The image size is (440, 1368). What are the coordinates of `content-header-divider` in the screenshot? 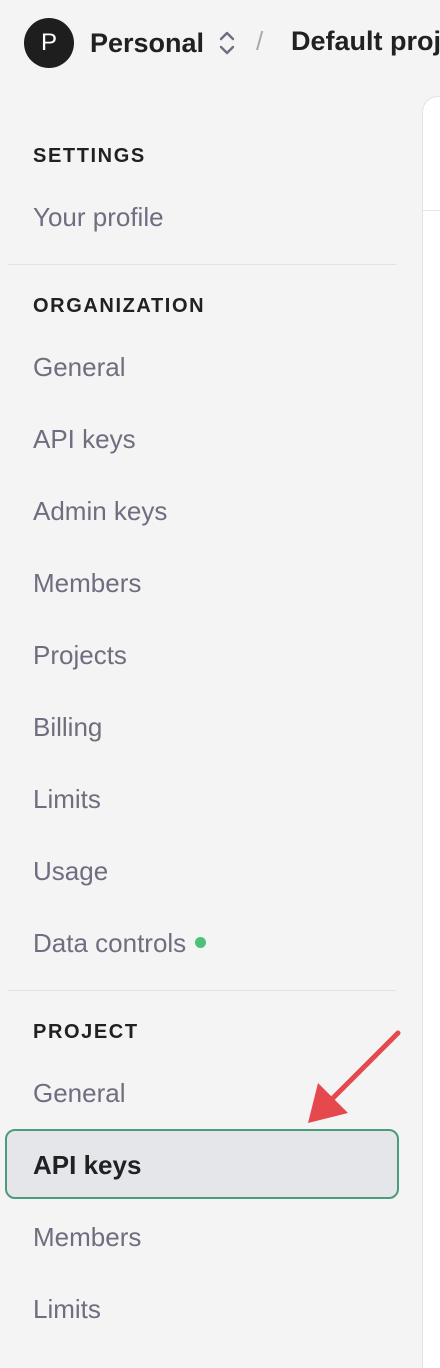 It's located at (431, 210).